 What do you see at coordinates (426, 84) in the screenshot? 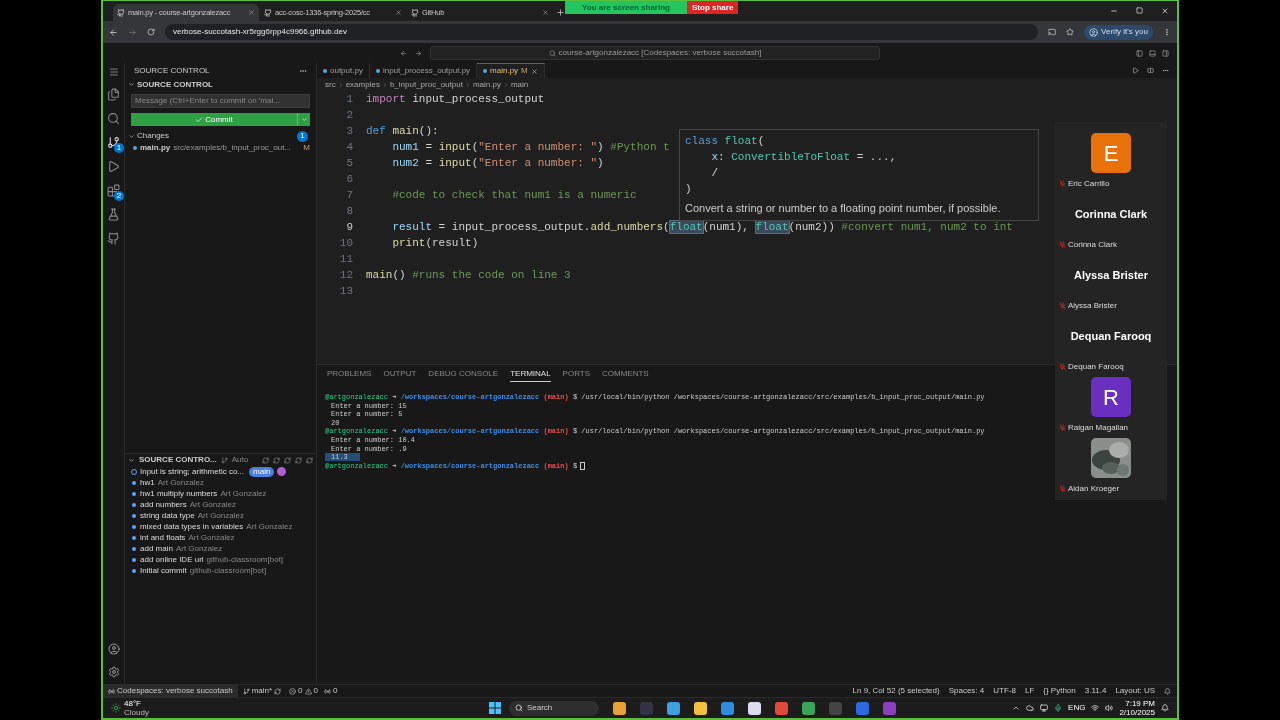
I see `breadcrumb-item: b_input_proc_output` at bounding box center [426, 84].